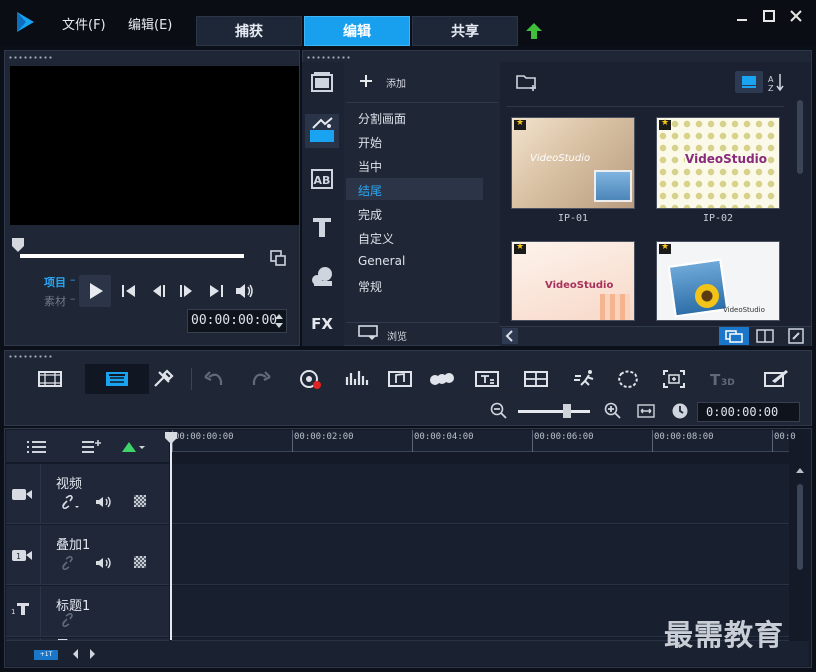  What do you see at coordinates (370, 286) in the screenshot?
I see `category-item: 常规` at bounding box center [370, 286].